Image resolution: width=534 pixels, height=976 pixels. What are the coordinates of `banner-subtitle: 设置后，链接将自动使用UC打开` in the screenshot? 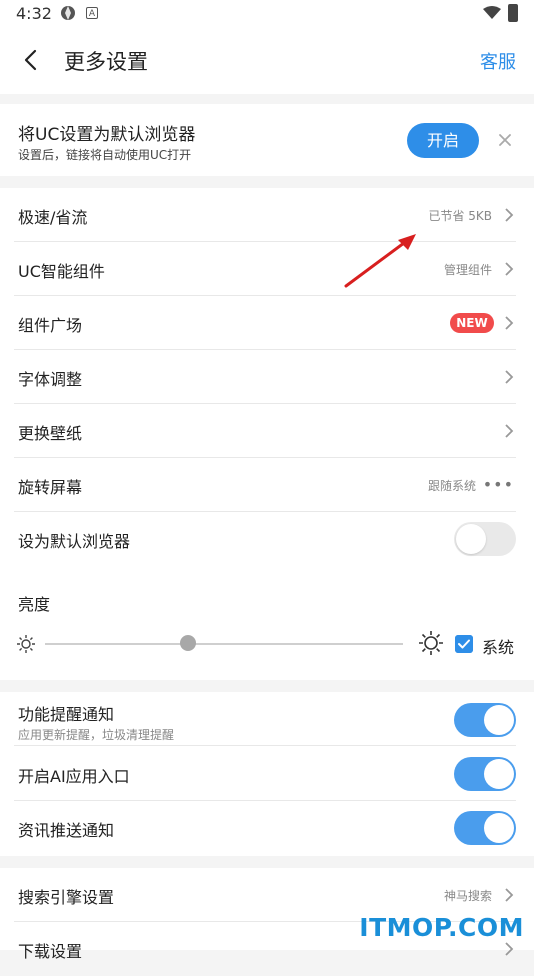 It's located at (105, 155).